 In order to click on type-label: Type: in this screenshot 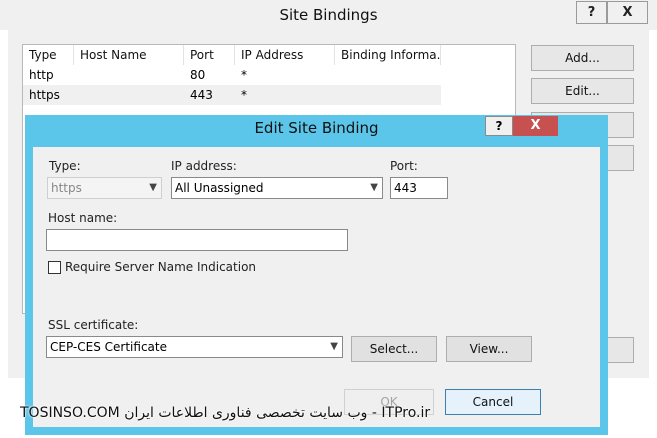, I will do `click(65, 166)`.